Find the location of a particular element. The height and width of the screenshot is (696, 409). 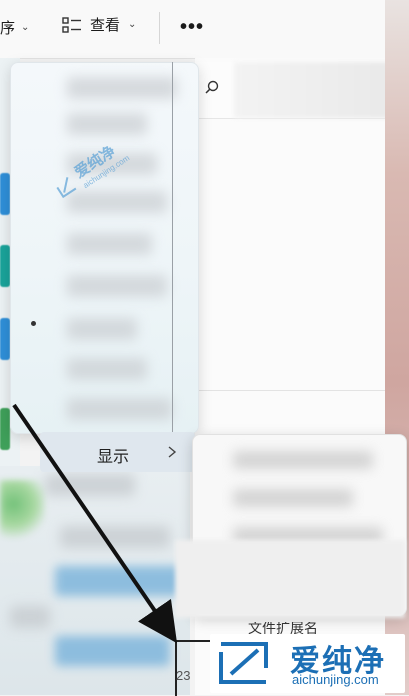

sort-button: 序 ⌄ is located at coordinates (14, 27).